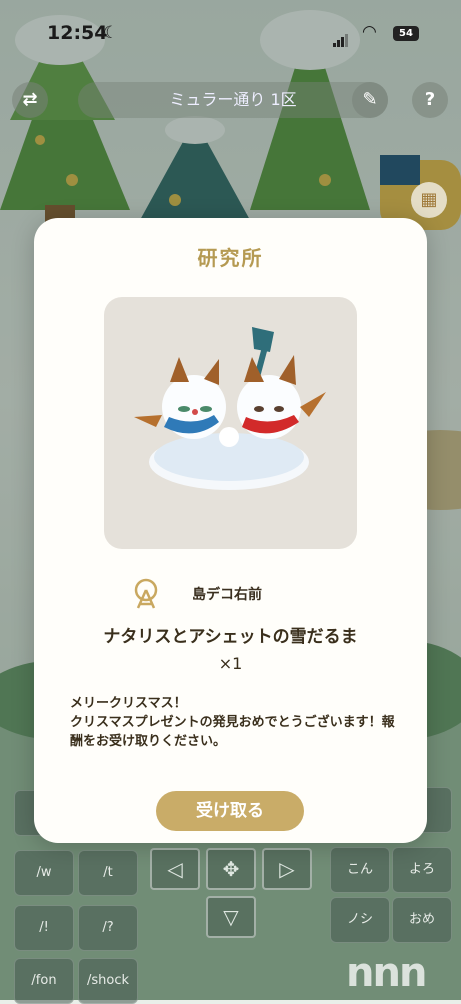 The height and width of the screenshot is (1004, 461). Describe the element at coordinates (231, 917) in the screenshot. I see `arrow-down-button: ▽` at that location.